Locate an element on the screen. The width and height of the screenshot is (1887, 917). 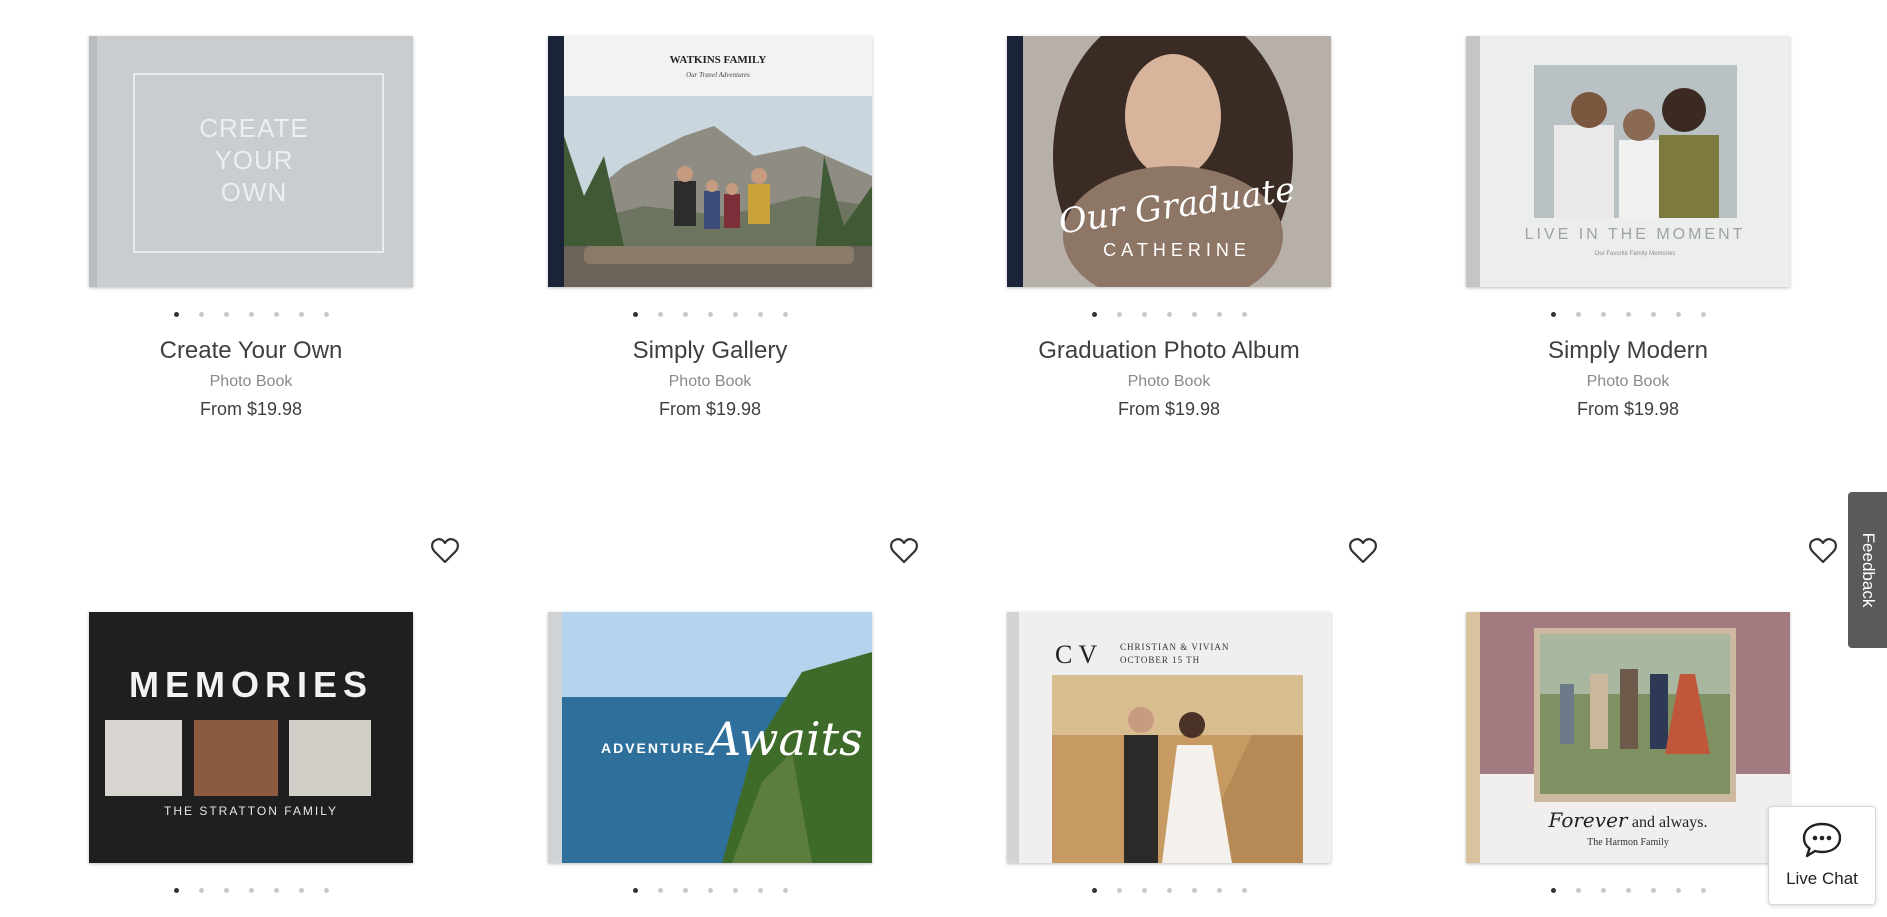
book-cover: Our Graduate CATHERINE is located at coordinates (1169, 161).